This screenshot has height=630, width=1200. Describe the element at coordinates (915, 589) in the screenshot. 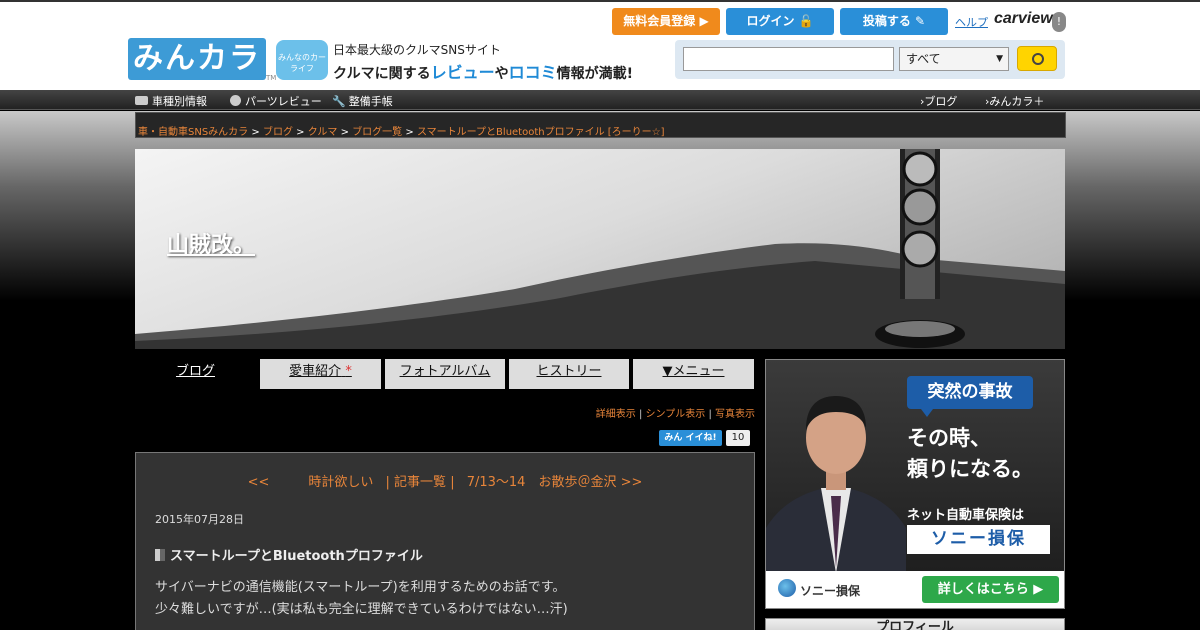

I see `ad-footer: ソニー損保 詳しくはこちら ▶` at that location.